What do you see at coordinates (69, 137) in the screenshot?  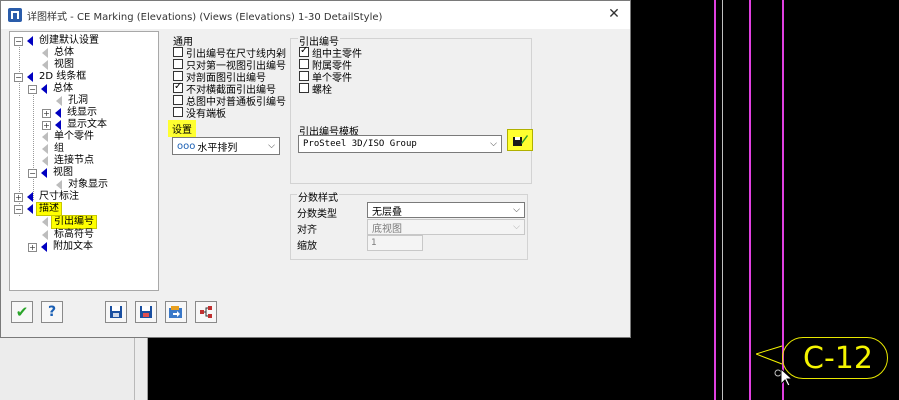 I see `tree-item-single-part: 单个零件` at bounding box center [69, 137].